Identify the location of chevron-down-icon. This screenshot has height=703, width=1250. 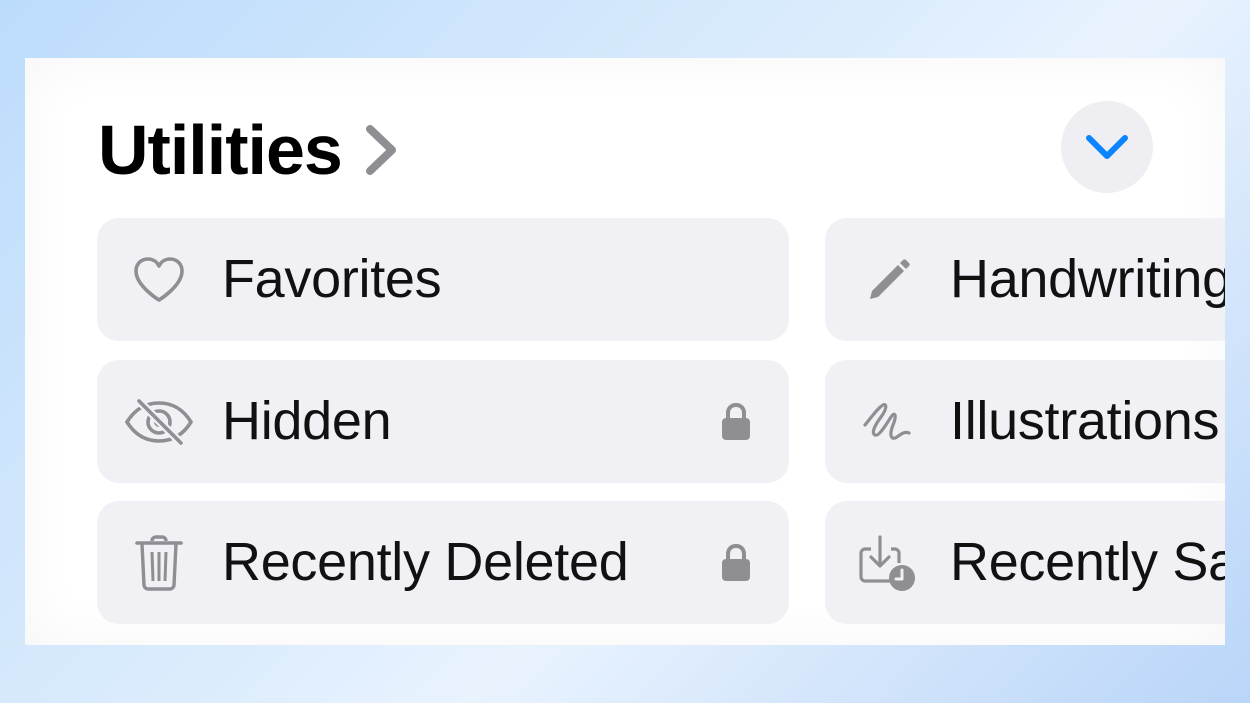
(1107, 147).